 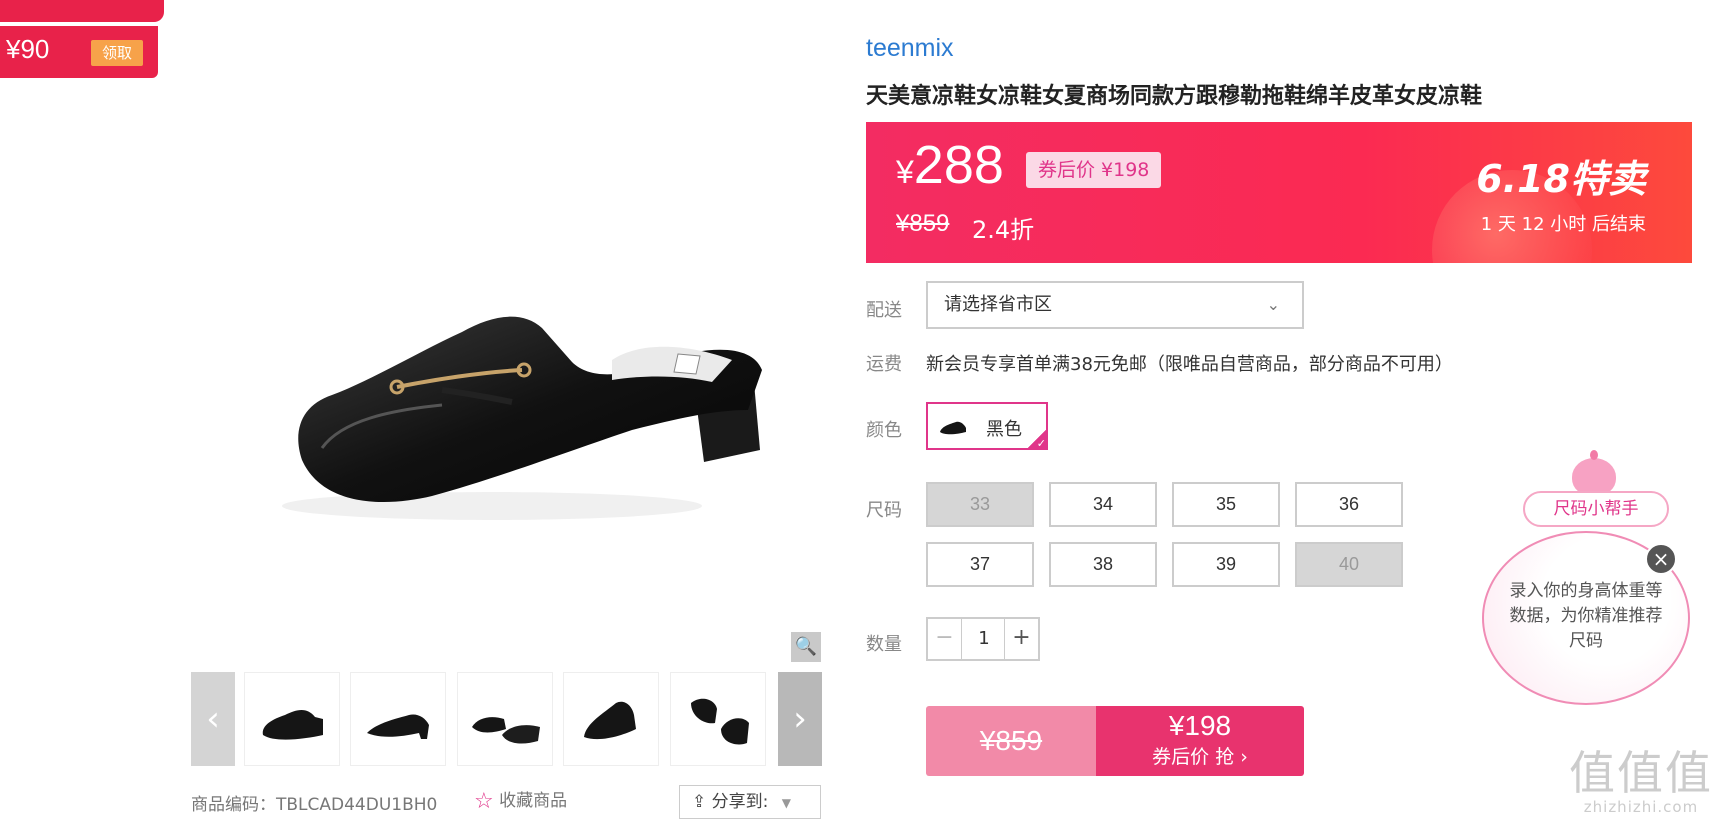 What do you see at coordinates (1226, 504) in the screenshot?
I see `size-option-35: 35` at bounding box center [1226, 504].